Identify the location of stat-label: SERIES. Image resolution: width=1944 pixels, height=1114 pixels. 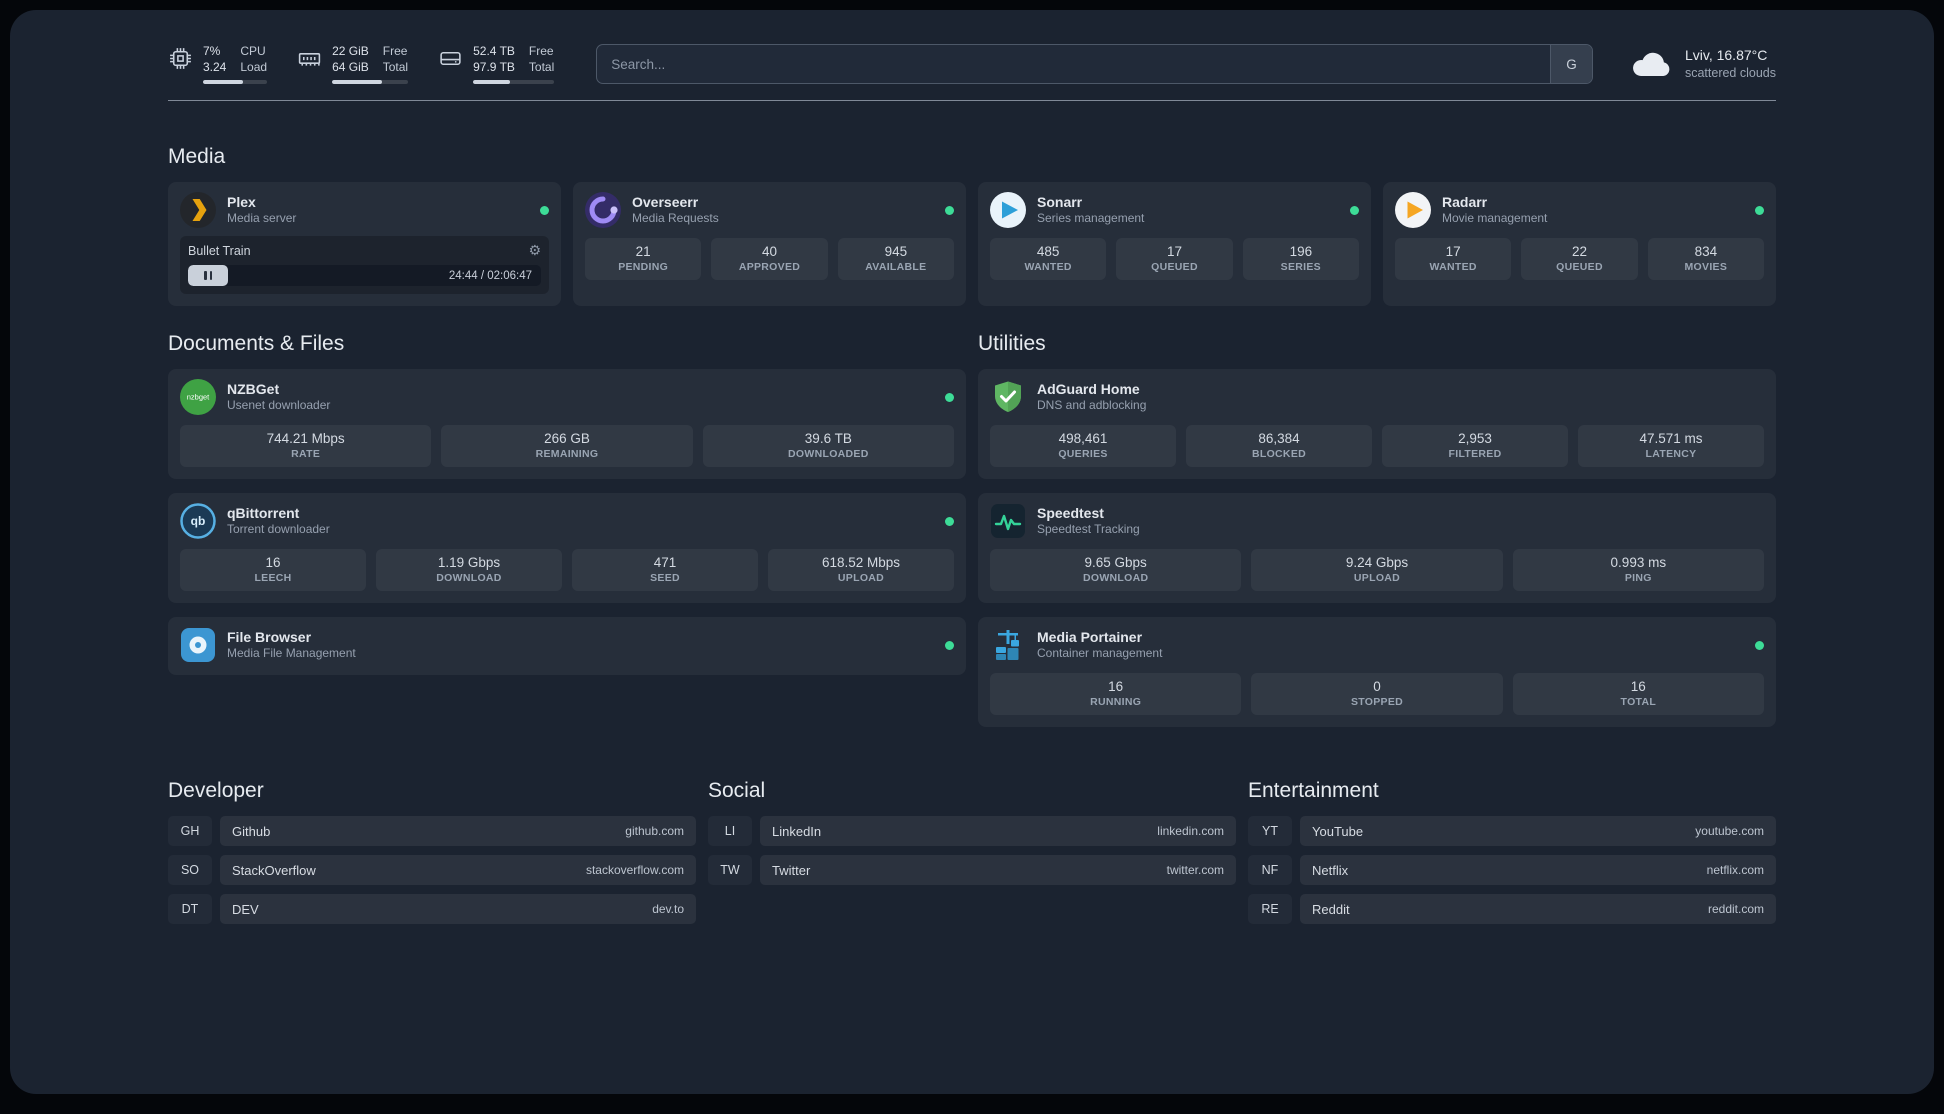
(1300, 267).